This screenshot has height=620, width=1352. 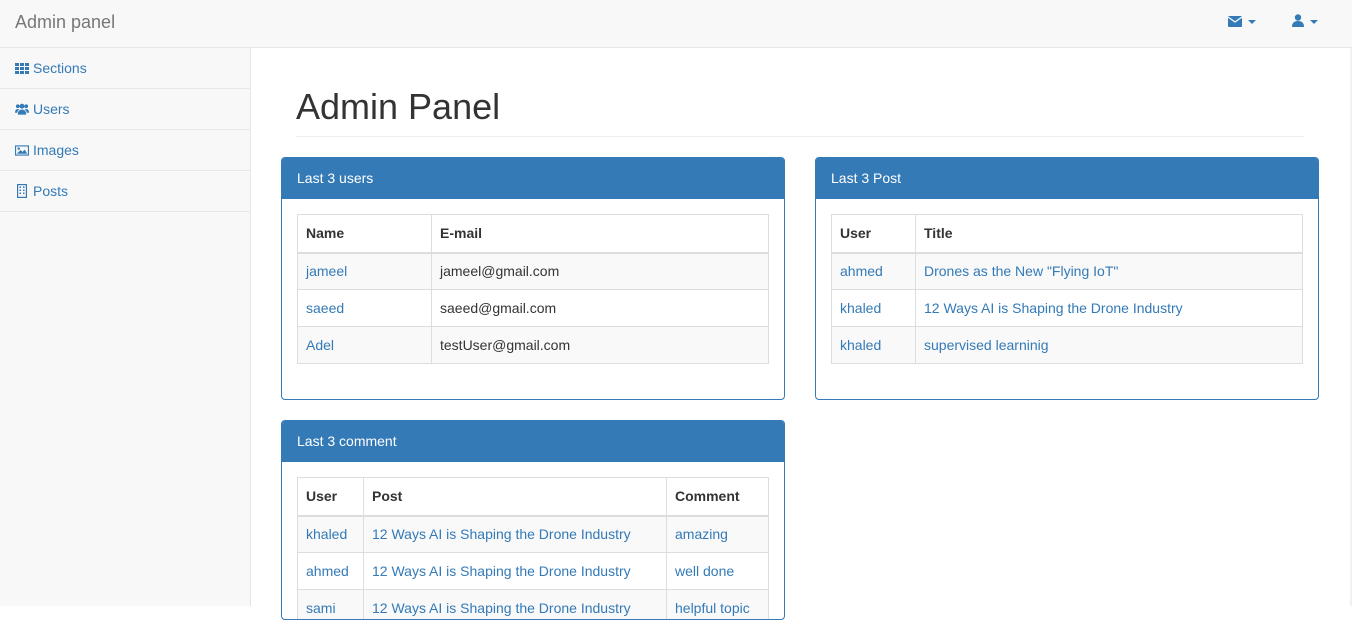 I want to click on building-icon, so click(x=22, y=191).